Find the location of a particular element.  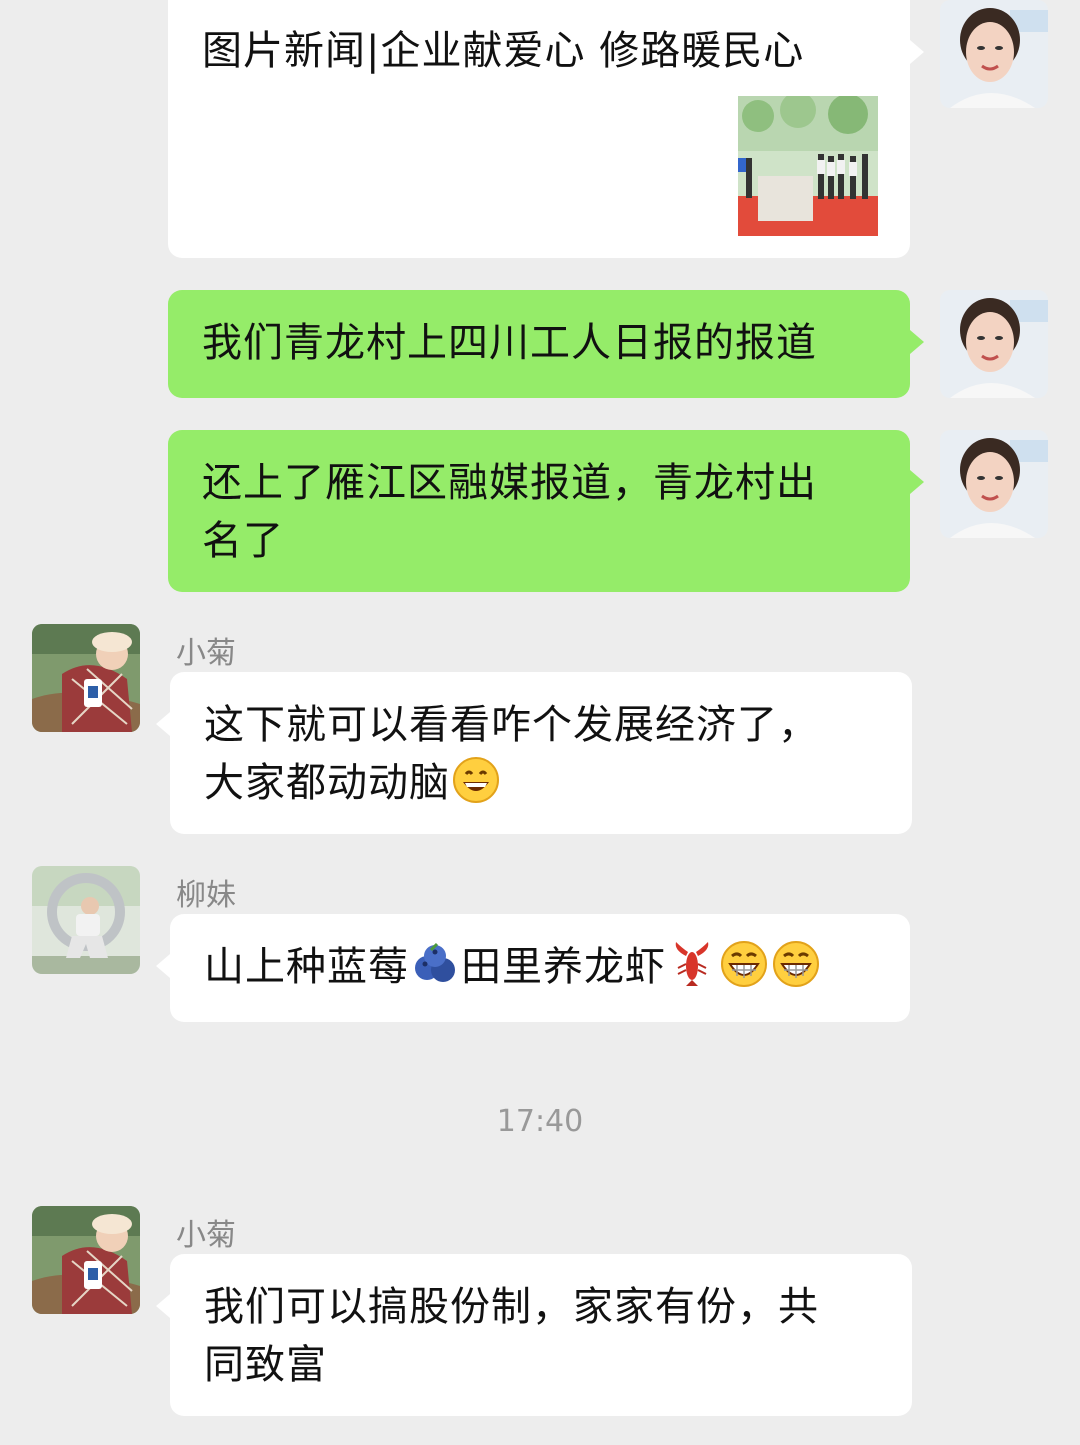

incoming-message: 我们可以搞股份制，家家有份，共 同致富 is located at coordinates (534, 1335).